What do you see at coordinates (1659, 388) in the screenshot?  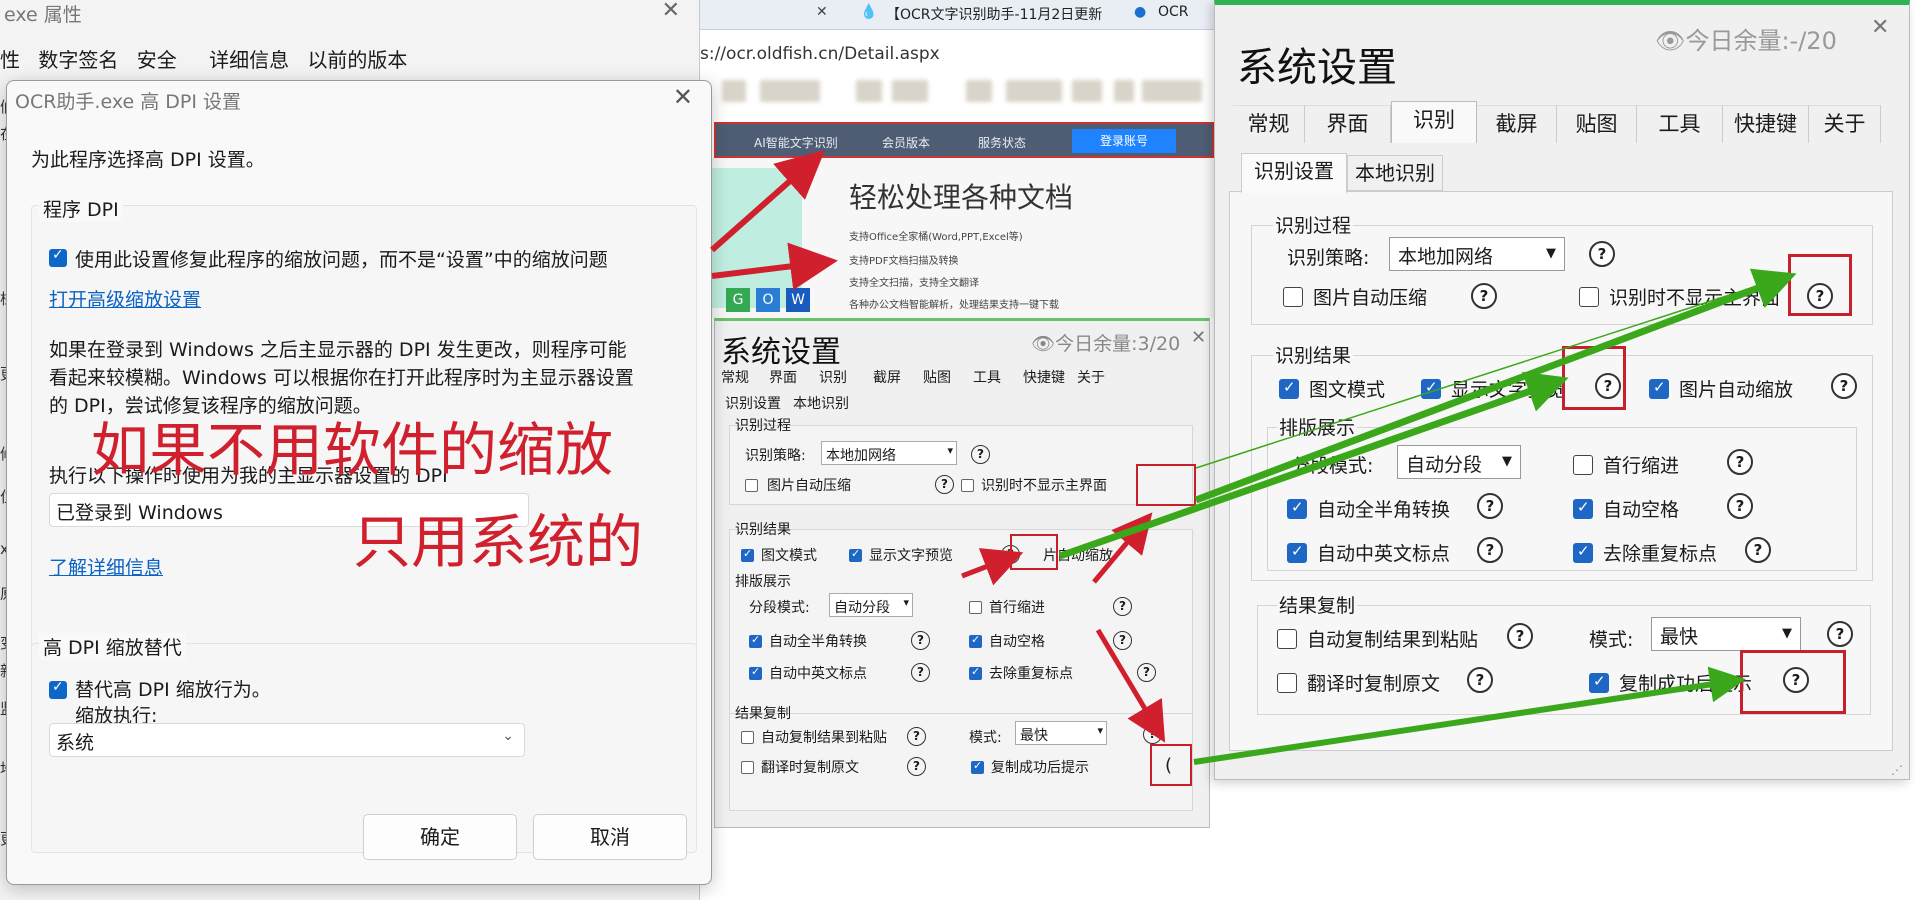 I see `large-auto-zoom-checkbox` at bounding box center [1659, 388].